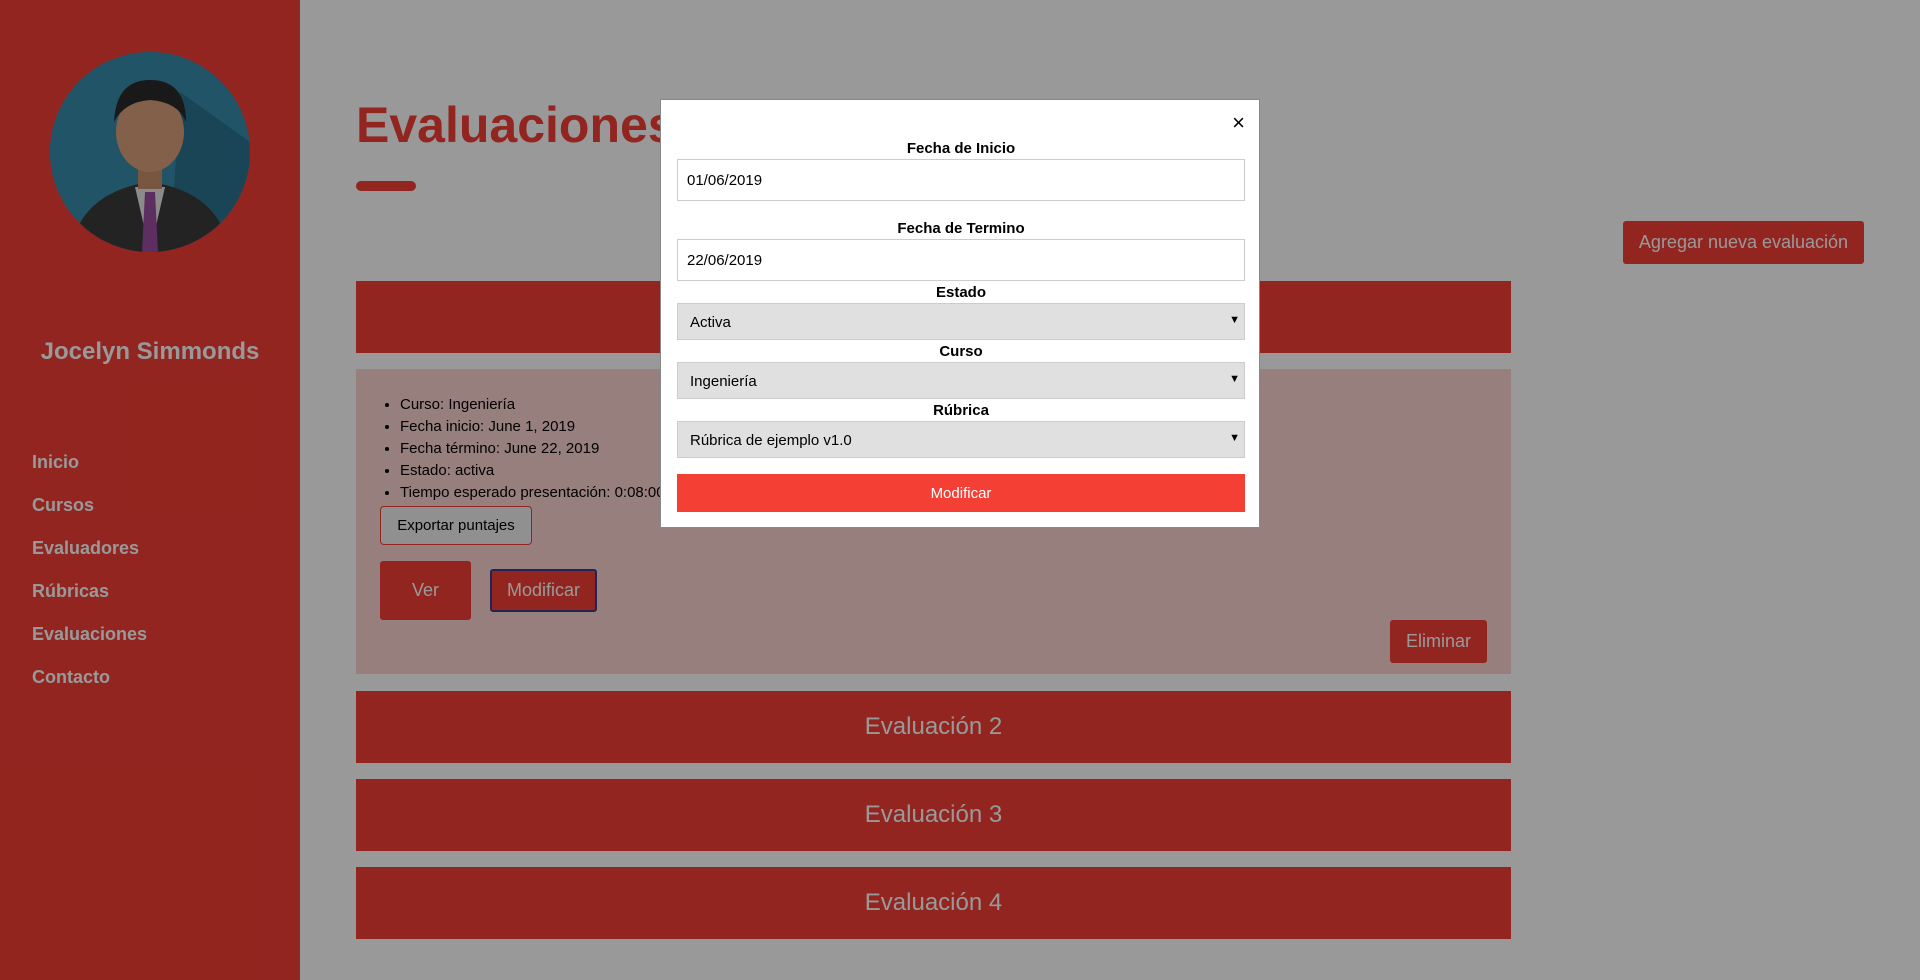  What do you see at coordinates (960, 292) in the screenshot?
I see `status-label: Estado` at bounding box center [960, 292].